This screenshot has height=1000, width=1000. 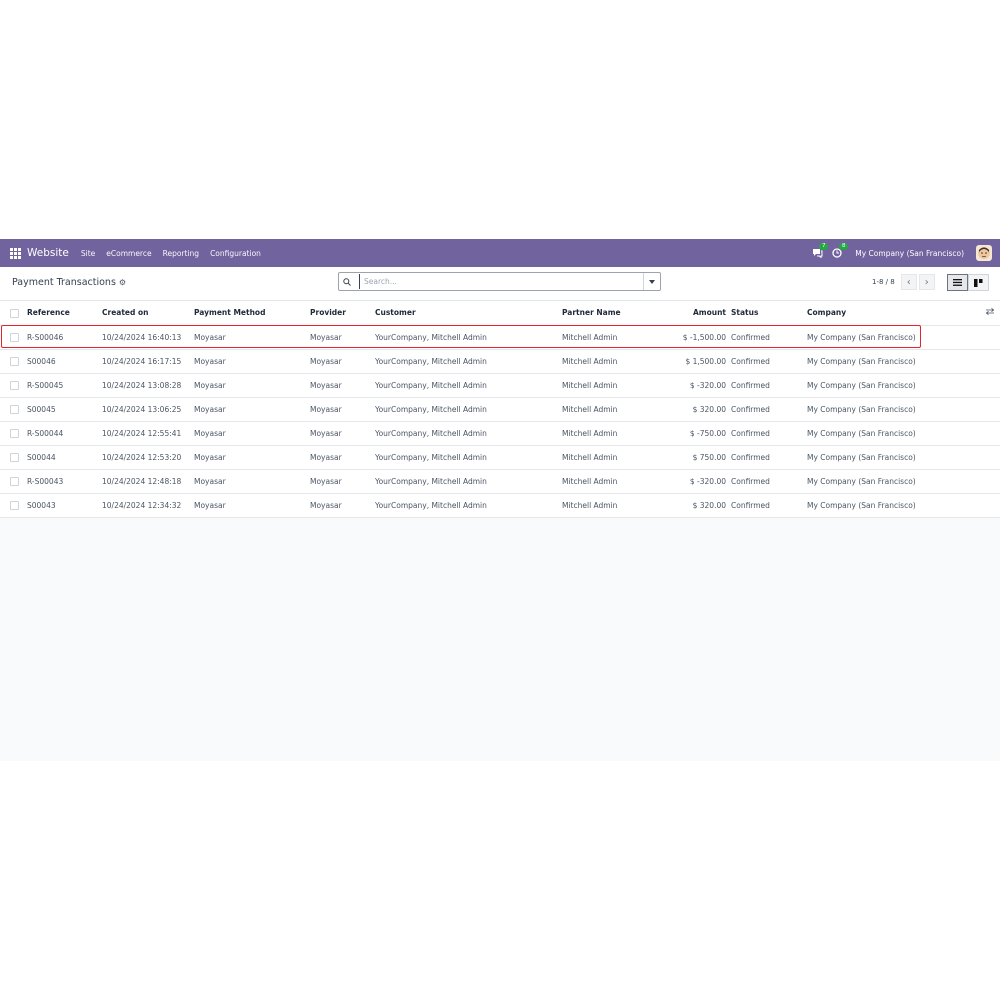 I want to click on cell-created-on: 10/24/2024 16:17:15, so click(x=142, y=361).